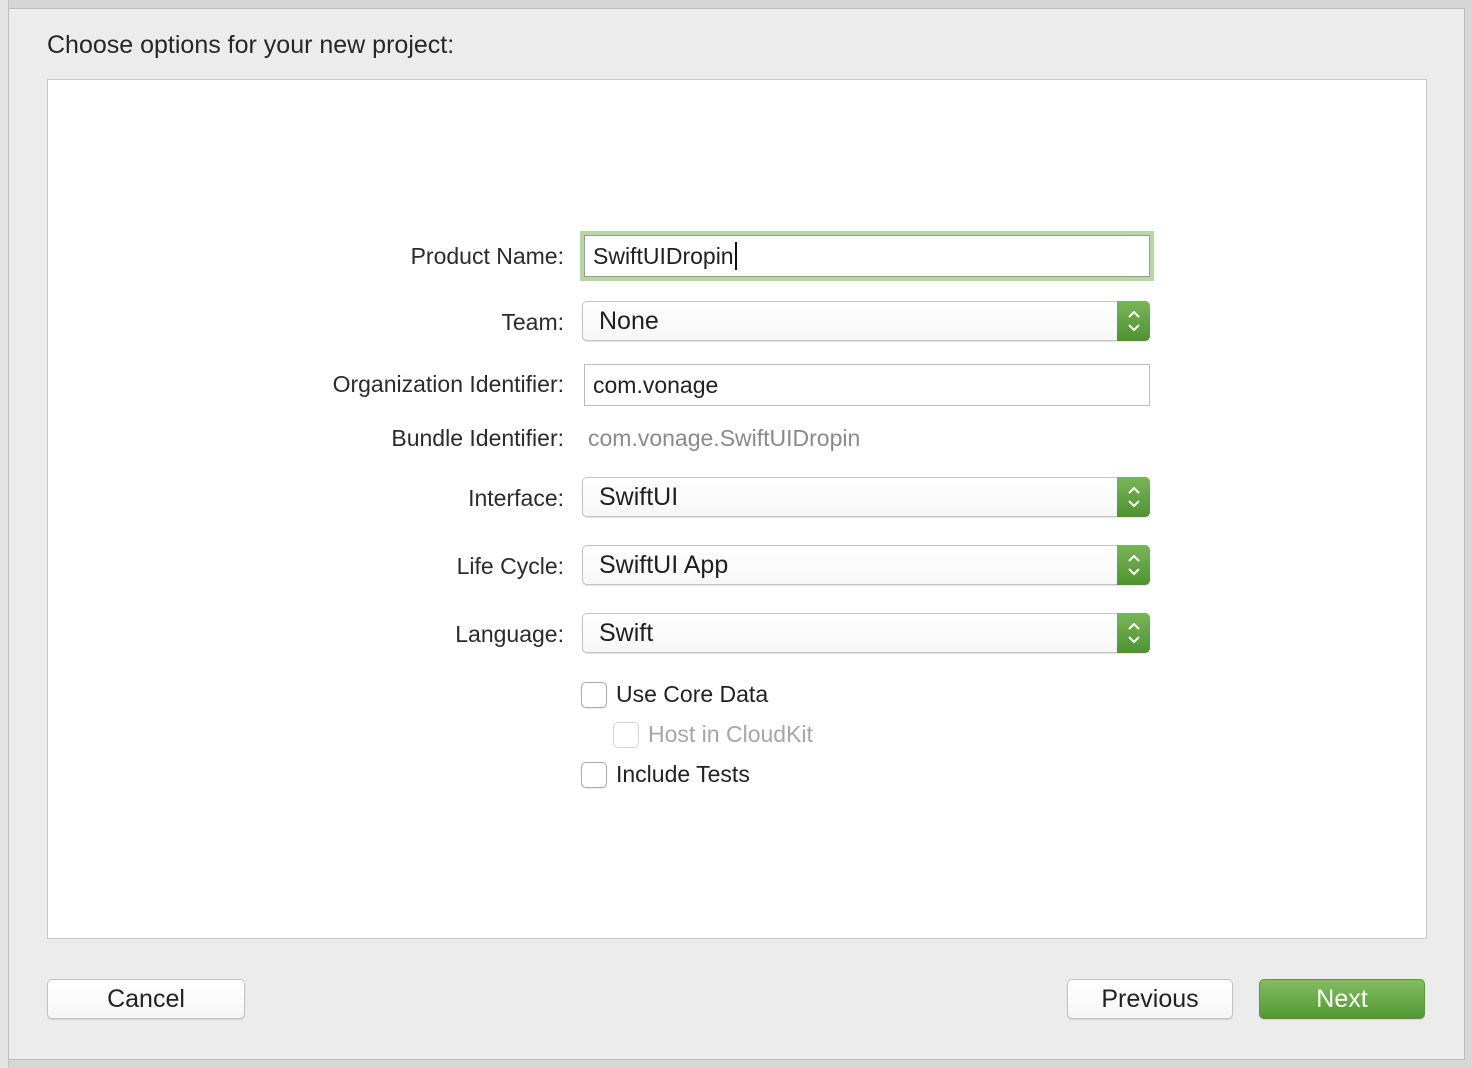 Image resolution: width=1472 pixels, height=1068 pixels. Describe the element at coordinates (626, 734) in the screenshot. I see `host-in-cloudkit-checkbox` at that location.